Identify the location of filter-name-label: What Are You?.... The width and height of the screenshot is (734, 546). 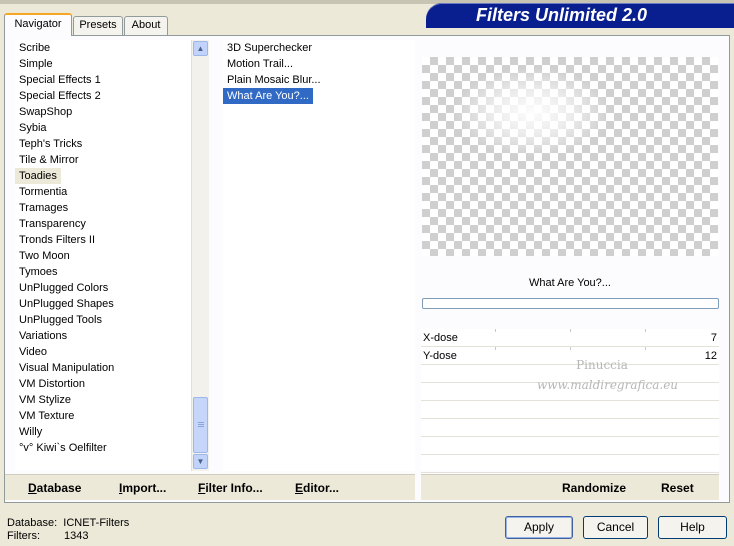
(570, 283).